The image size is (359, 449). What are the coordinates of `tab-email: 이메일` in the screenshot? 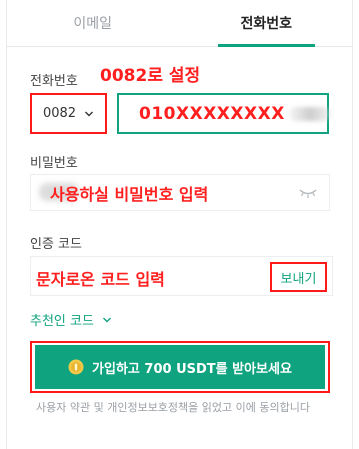 It's located at (93, 23).